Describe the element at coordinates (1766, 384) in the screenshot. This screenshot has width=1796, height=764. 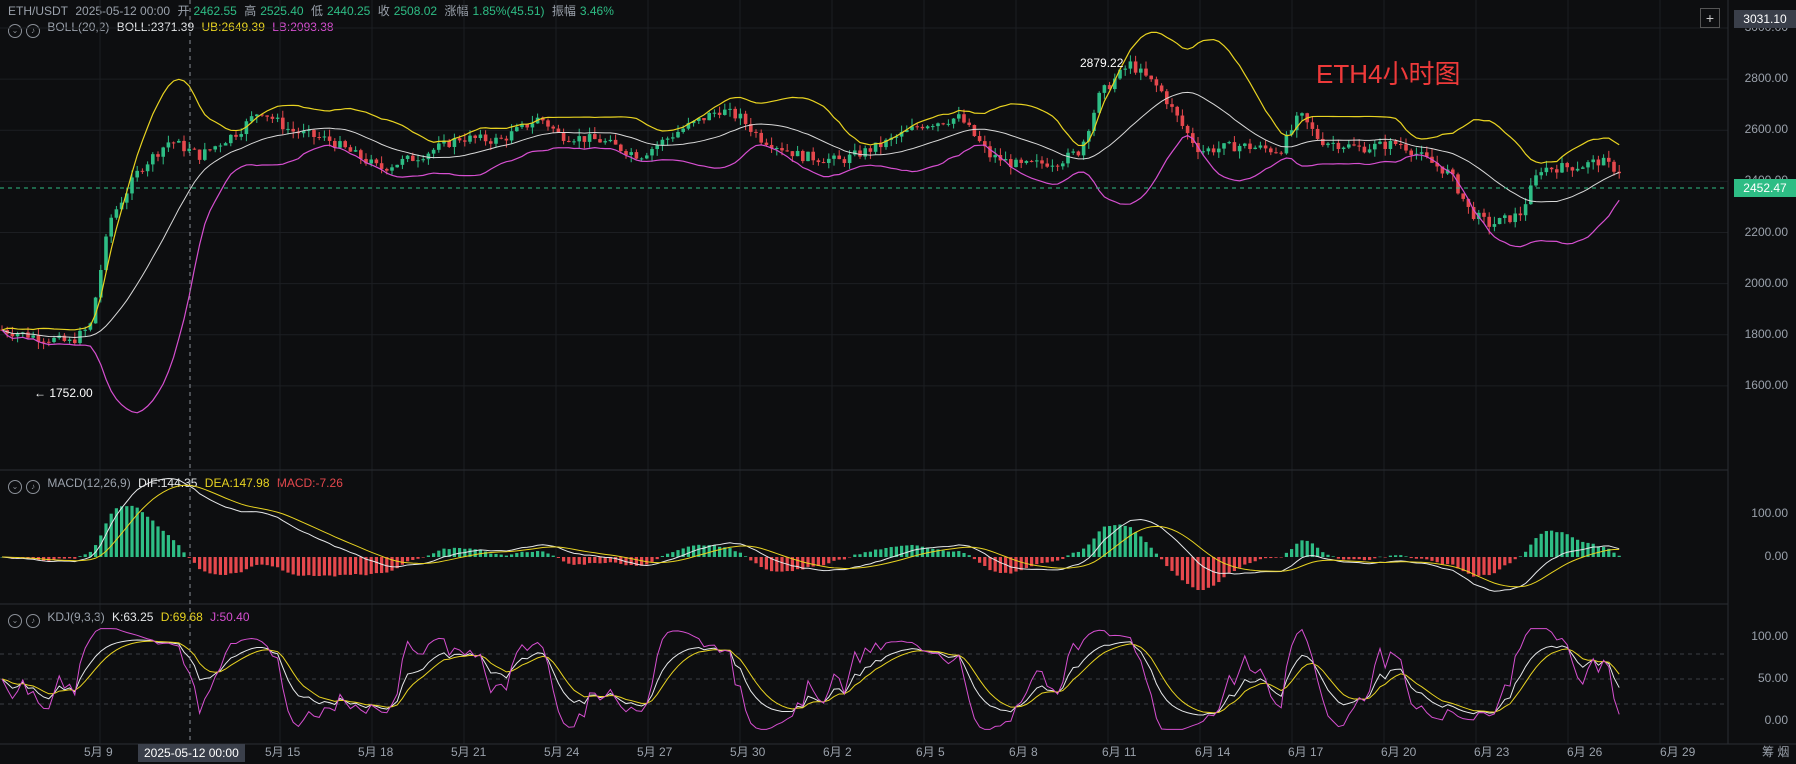
I see `price-tick: 1600.00` at that location.